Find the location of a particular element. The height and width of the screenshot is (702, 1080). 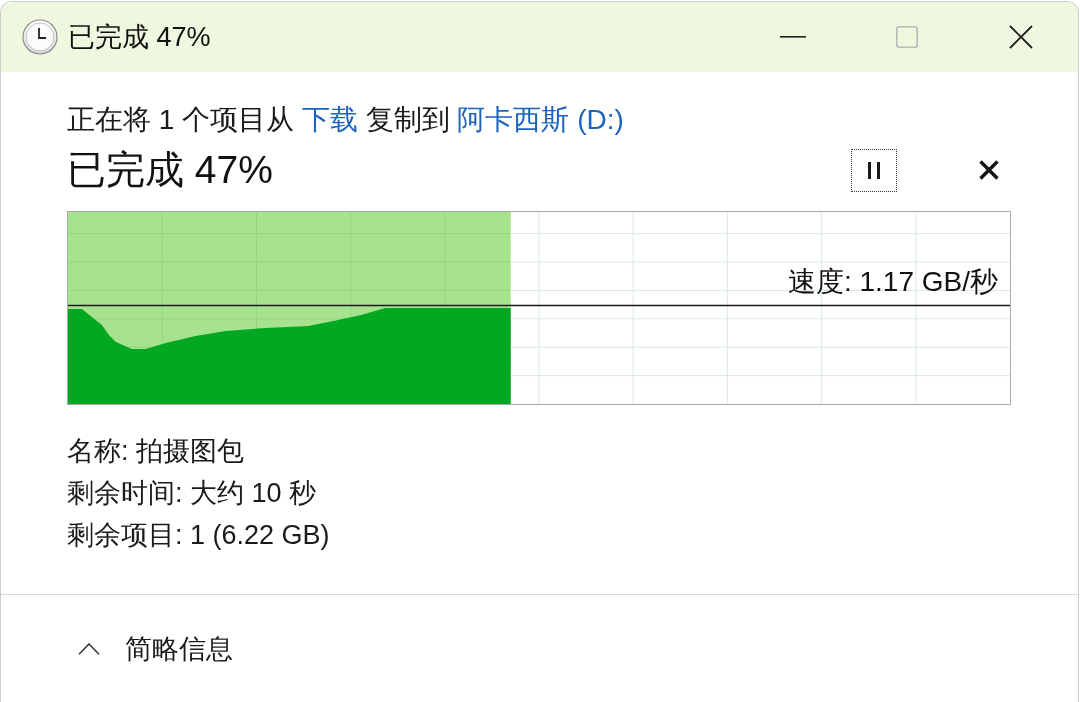

speed-label: 速度: 1.17 GB/秒 is located at coordinates (892, 282).